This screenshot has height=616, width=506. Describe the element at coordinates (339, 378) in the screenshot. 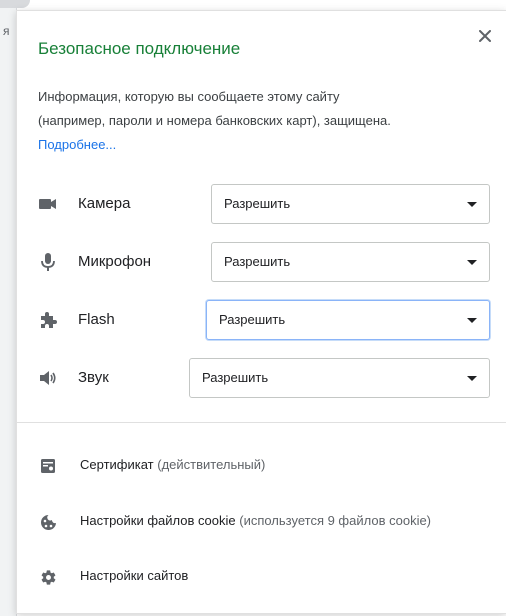

I see `sound-permission-select: Разрешить` at that location.